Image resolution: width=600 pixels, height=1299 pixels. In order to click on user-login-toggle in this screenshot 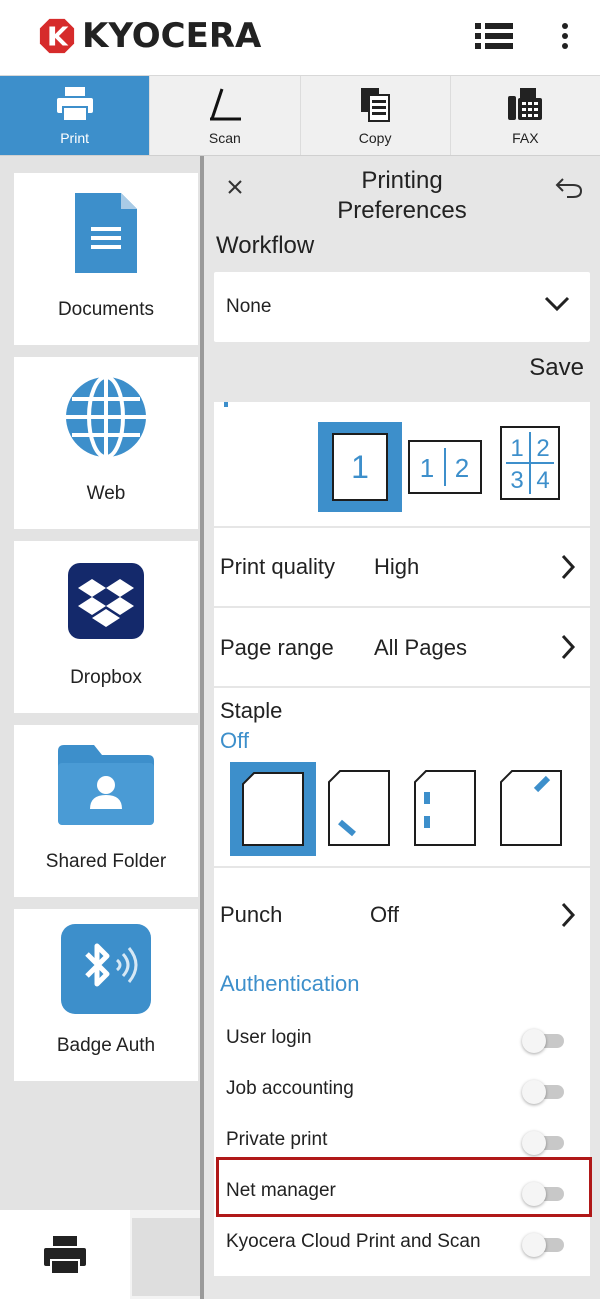, I will do `click(544, 1041)`.